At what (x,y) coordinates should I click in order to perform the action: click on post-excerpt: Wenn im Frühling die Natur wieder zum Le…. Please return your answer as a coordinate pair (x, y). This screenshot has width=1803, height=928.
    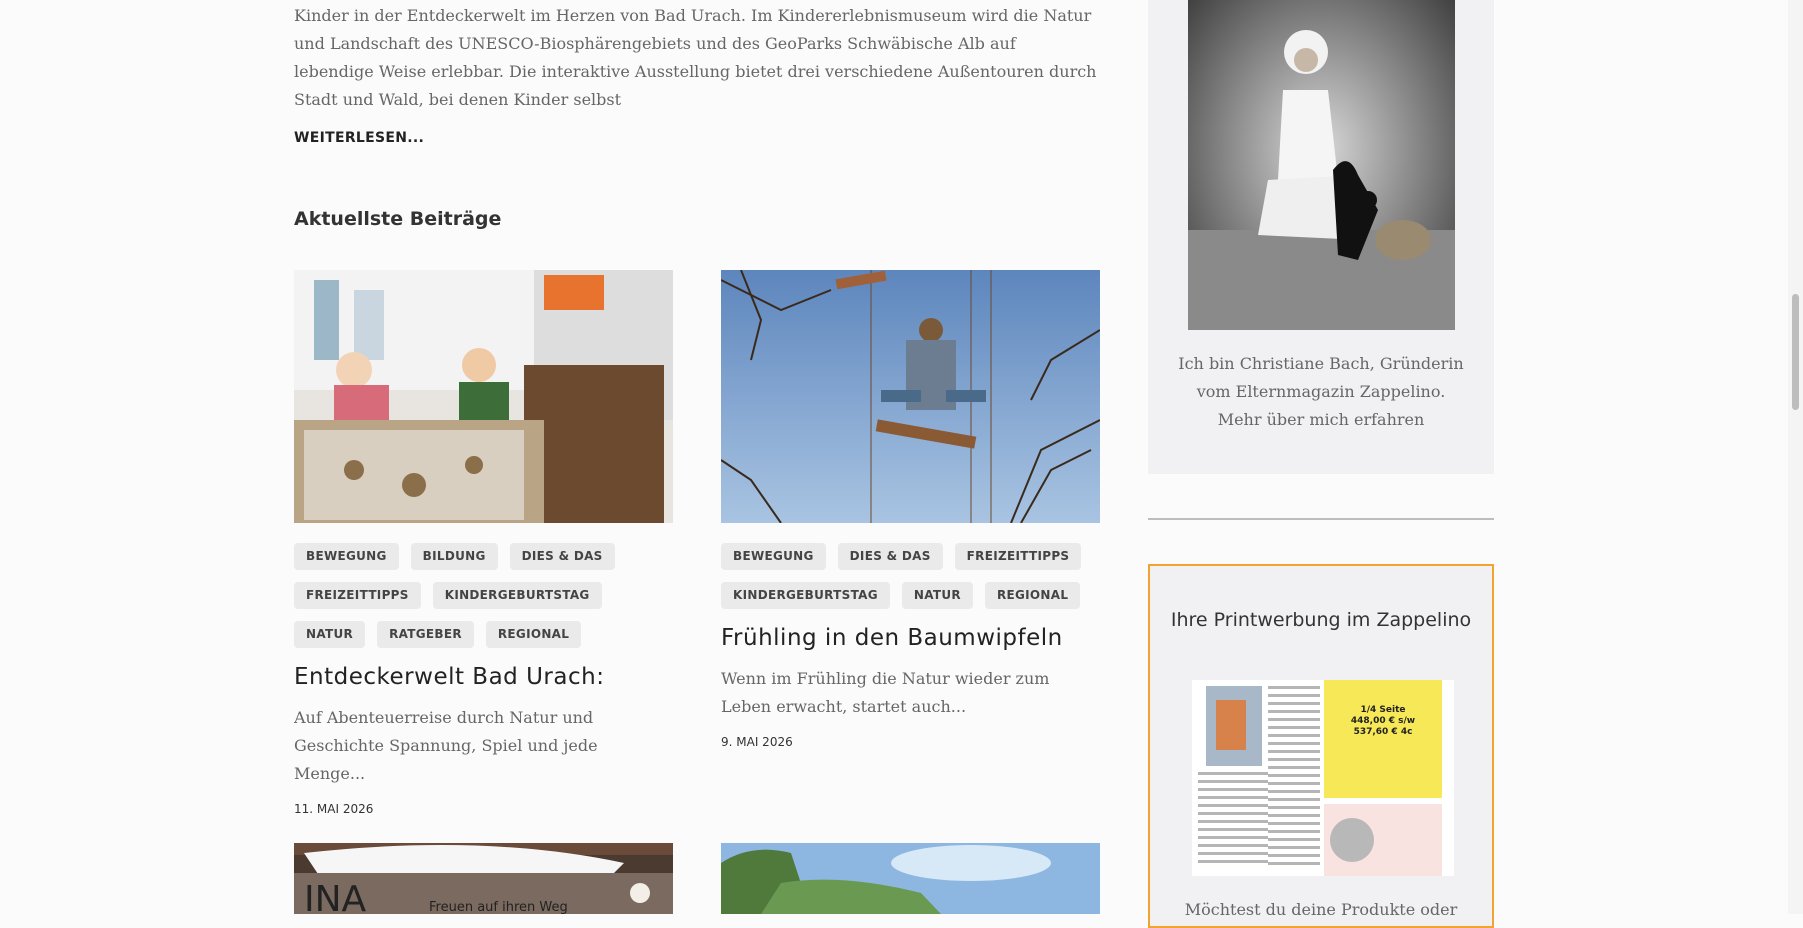
    Looking at the image, I should click on (885, 692).